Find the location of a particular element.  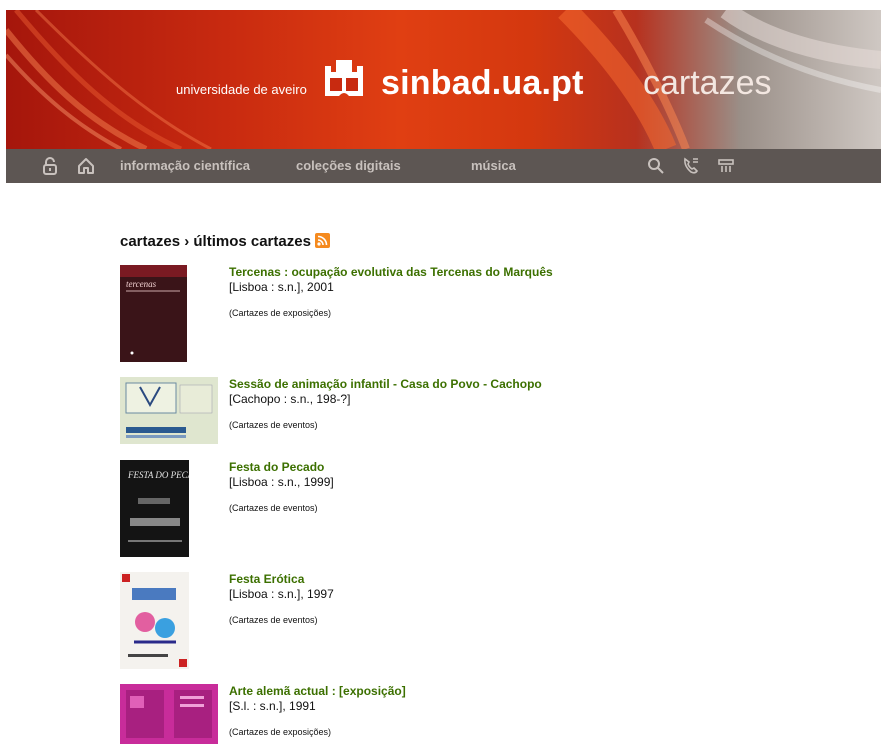

breadcrumb: cartazes › últimos cartazes is located at coordinates (225, 241).